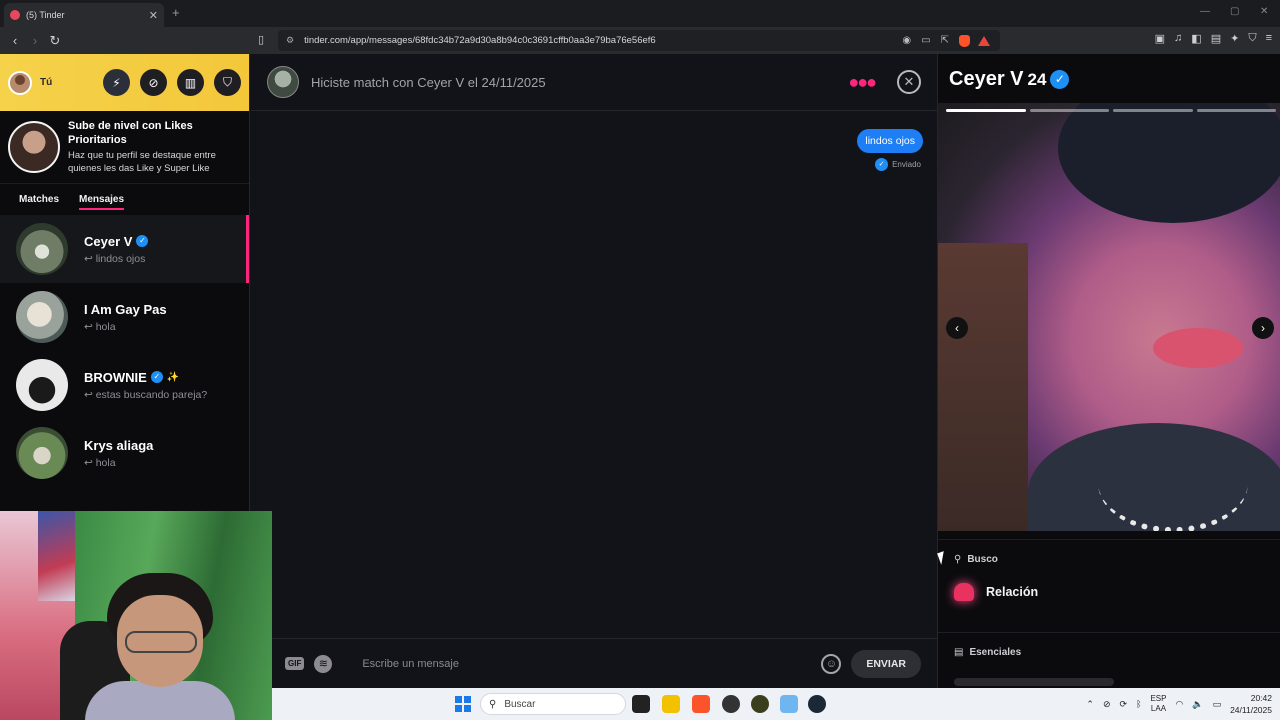 This screenshot has height=720, width=1280. Describe the element at coordinates (890, 141) in the screenshot. I see `sent-message-bubble: lindos ojos` at that location.